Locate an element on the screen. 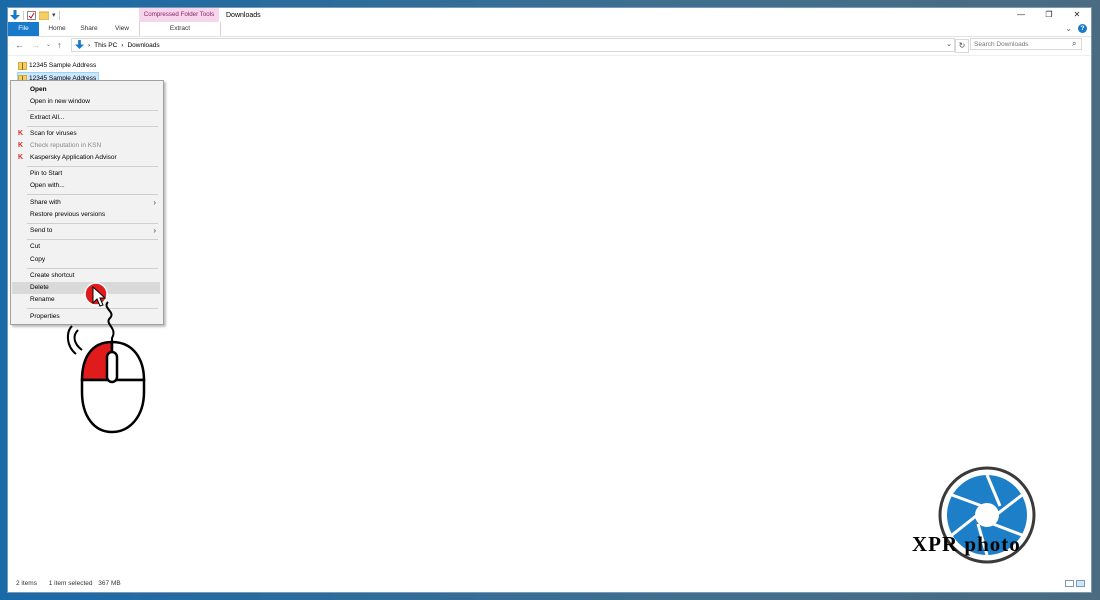 This screenshot has width=1100, height=600. new-folder-icon is located at coordinates (44, 15).